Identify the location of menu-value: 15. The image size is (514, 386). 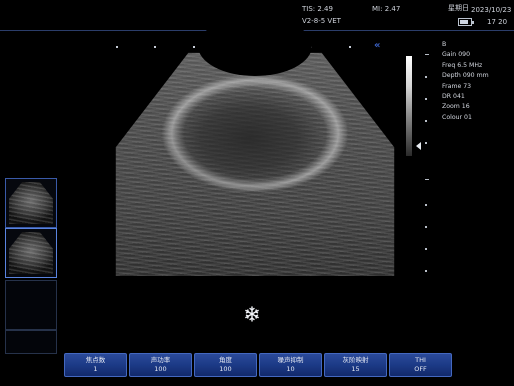
(355, 369).